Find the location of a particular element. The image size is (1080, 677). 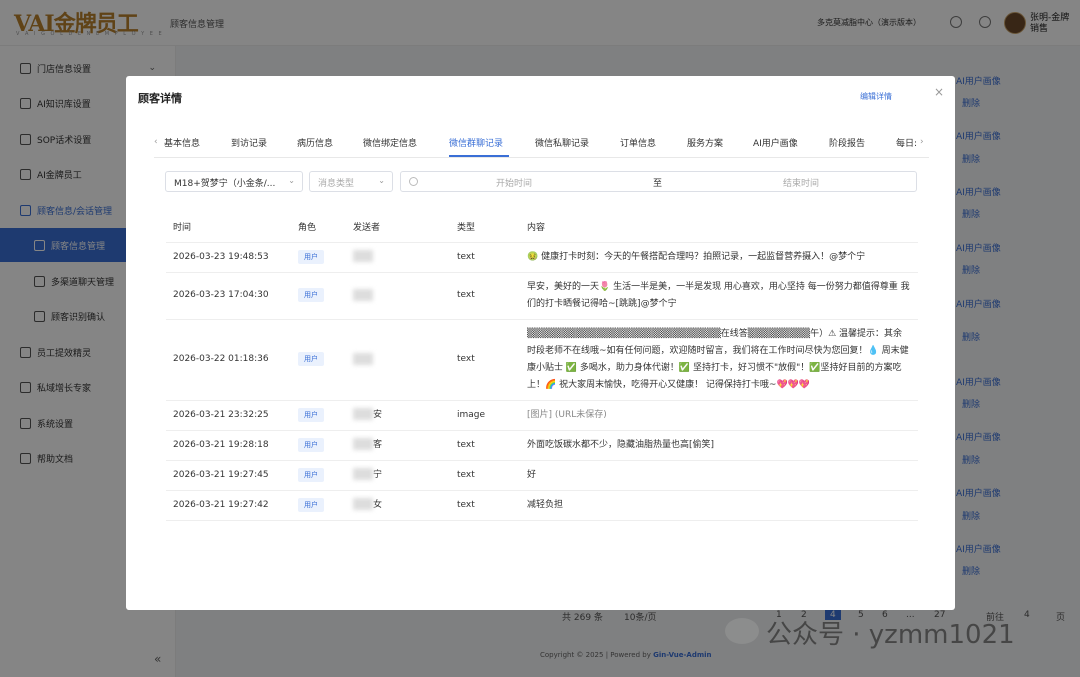

cell-time: 2026-03-21 23:32:25 is located at coordinates (228, 415).